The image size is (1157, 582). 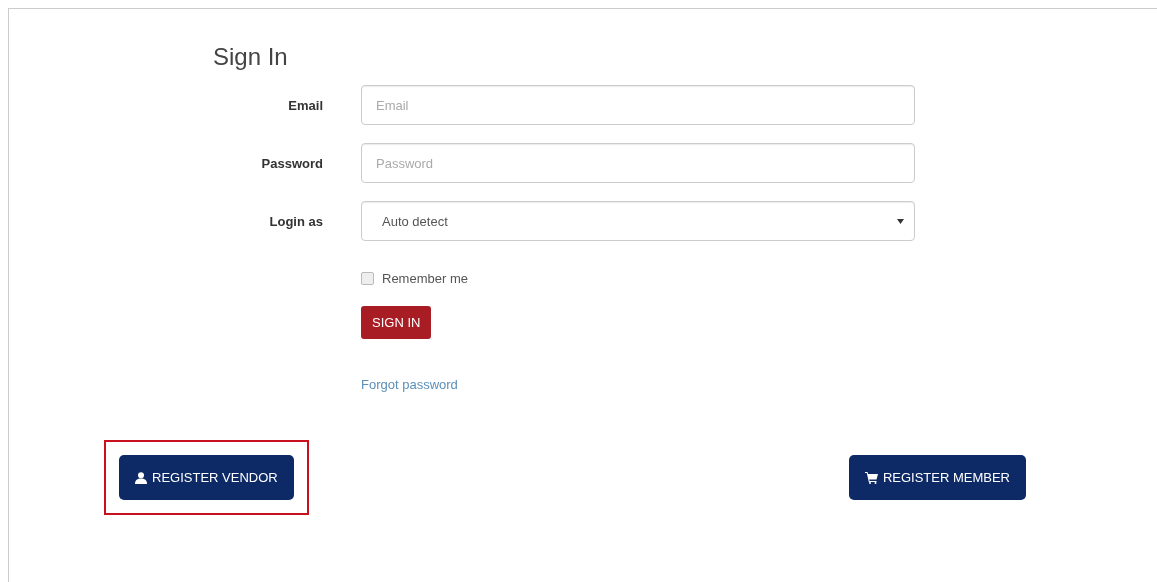 I want to click on field-label: Email, so click(x=305, y=105).